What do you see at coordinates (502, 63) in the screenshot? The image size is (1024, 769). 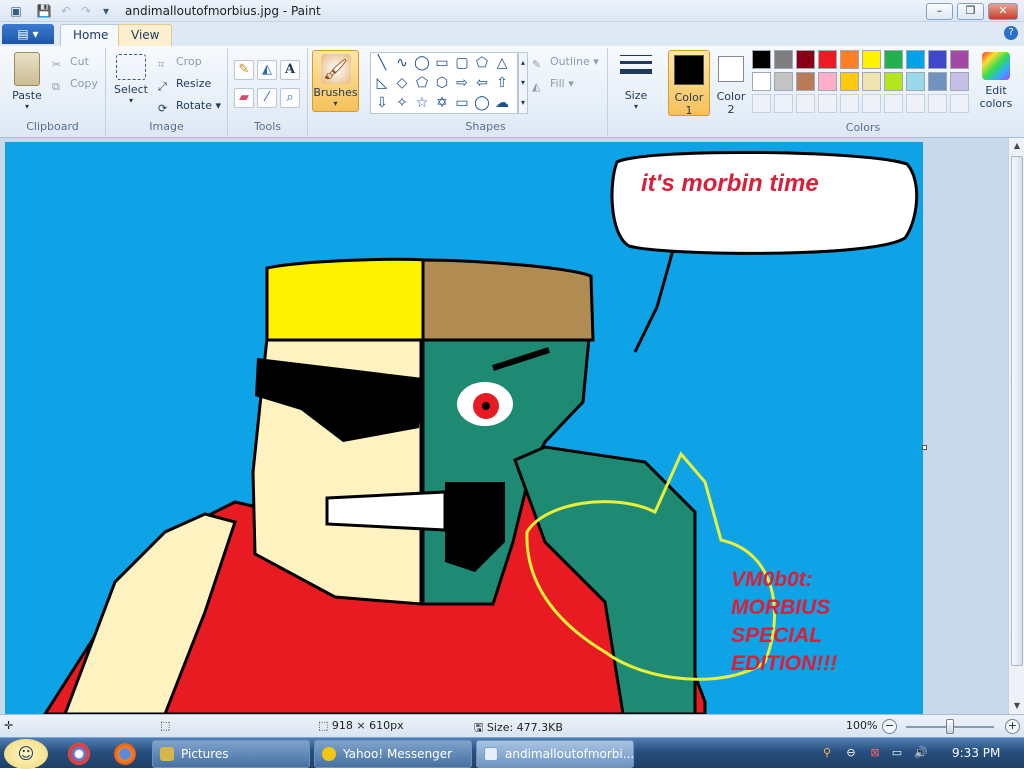 I see `triangle-shape-icon: △` at bounding box center [502, 63].